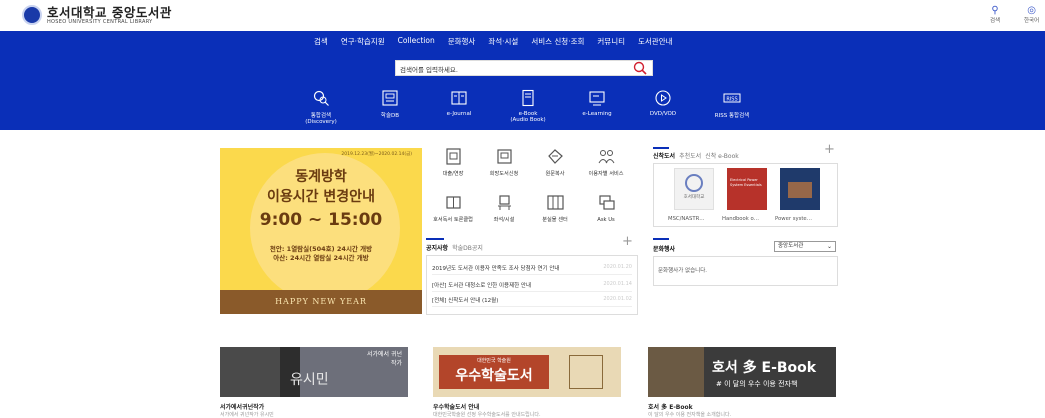 This screenshot has width=1045, height=418. What do you see at coordinates (722, 155) in the screenshot?
I see `tab-new-ebook: 신착 e-Book` at bounding box center [722, 155].